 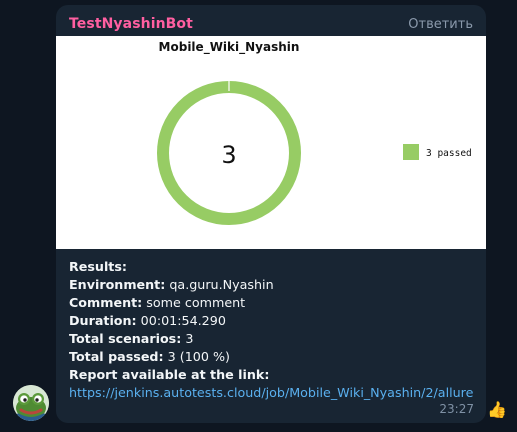 I want to click on duration-label: Duration:, so click(x=103, y=320).